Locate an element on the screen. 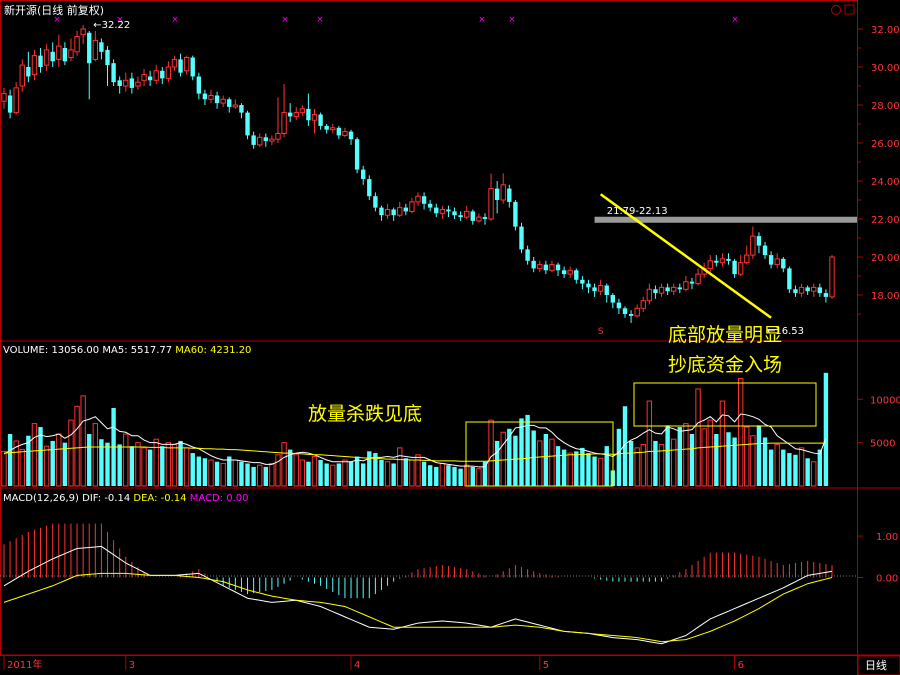  time-tick-label: 5 is located at coordinates (546, 665).